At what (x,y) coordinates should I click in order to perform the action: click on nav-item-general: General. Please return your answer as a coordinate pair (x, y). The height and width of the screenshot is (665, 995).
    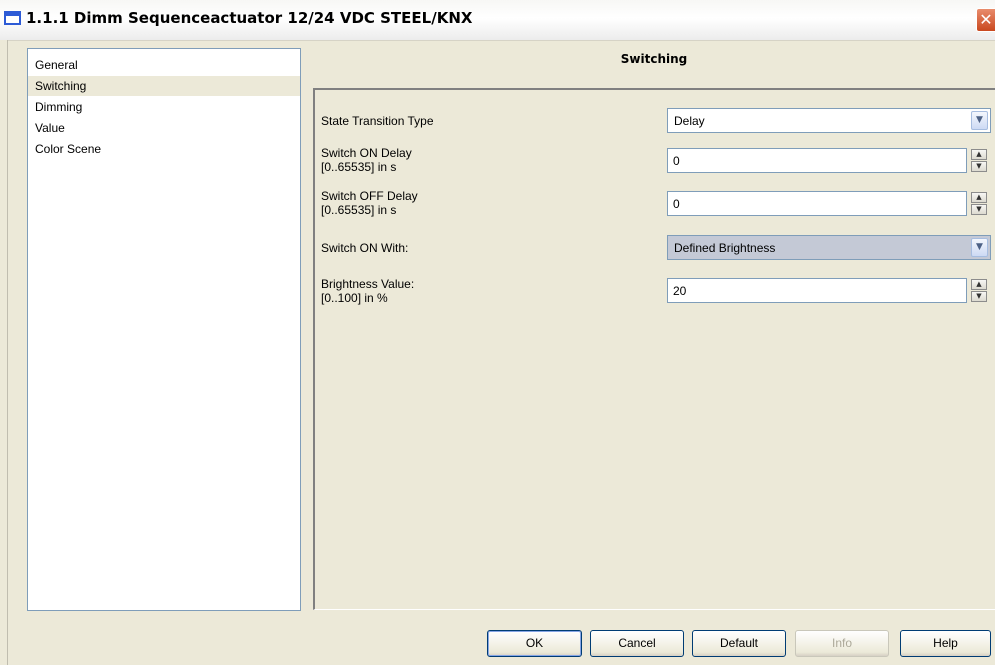
    Looking at the image, I should click on (164, 65).